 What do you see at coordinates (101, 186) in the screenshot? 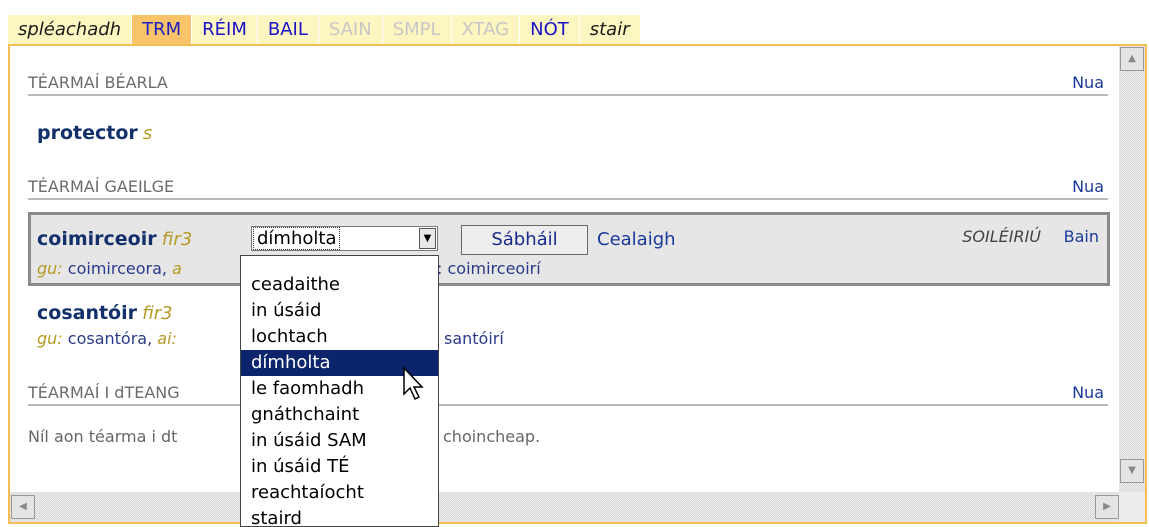
I see `section-title: TÉARMAÍ GAEILGE` at bounding box center [101, 186].